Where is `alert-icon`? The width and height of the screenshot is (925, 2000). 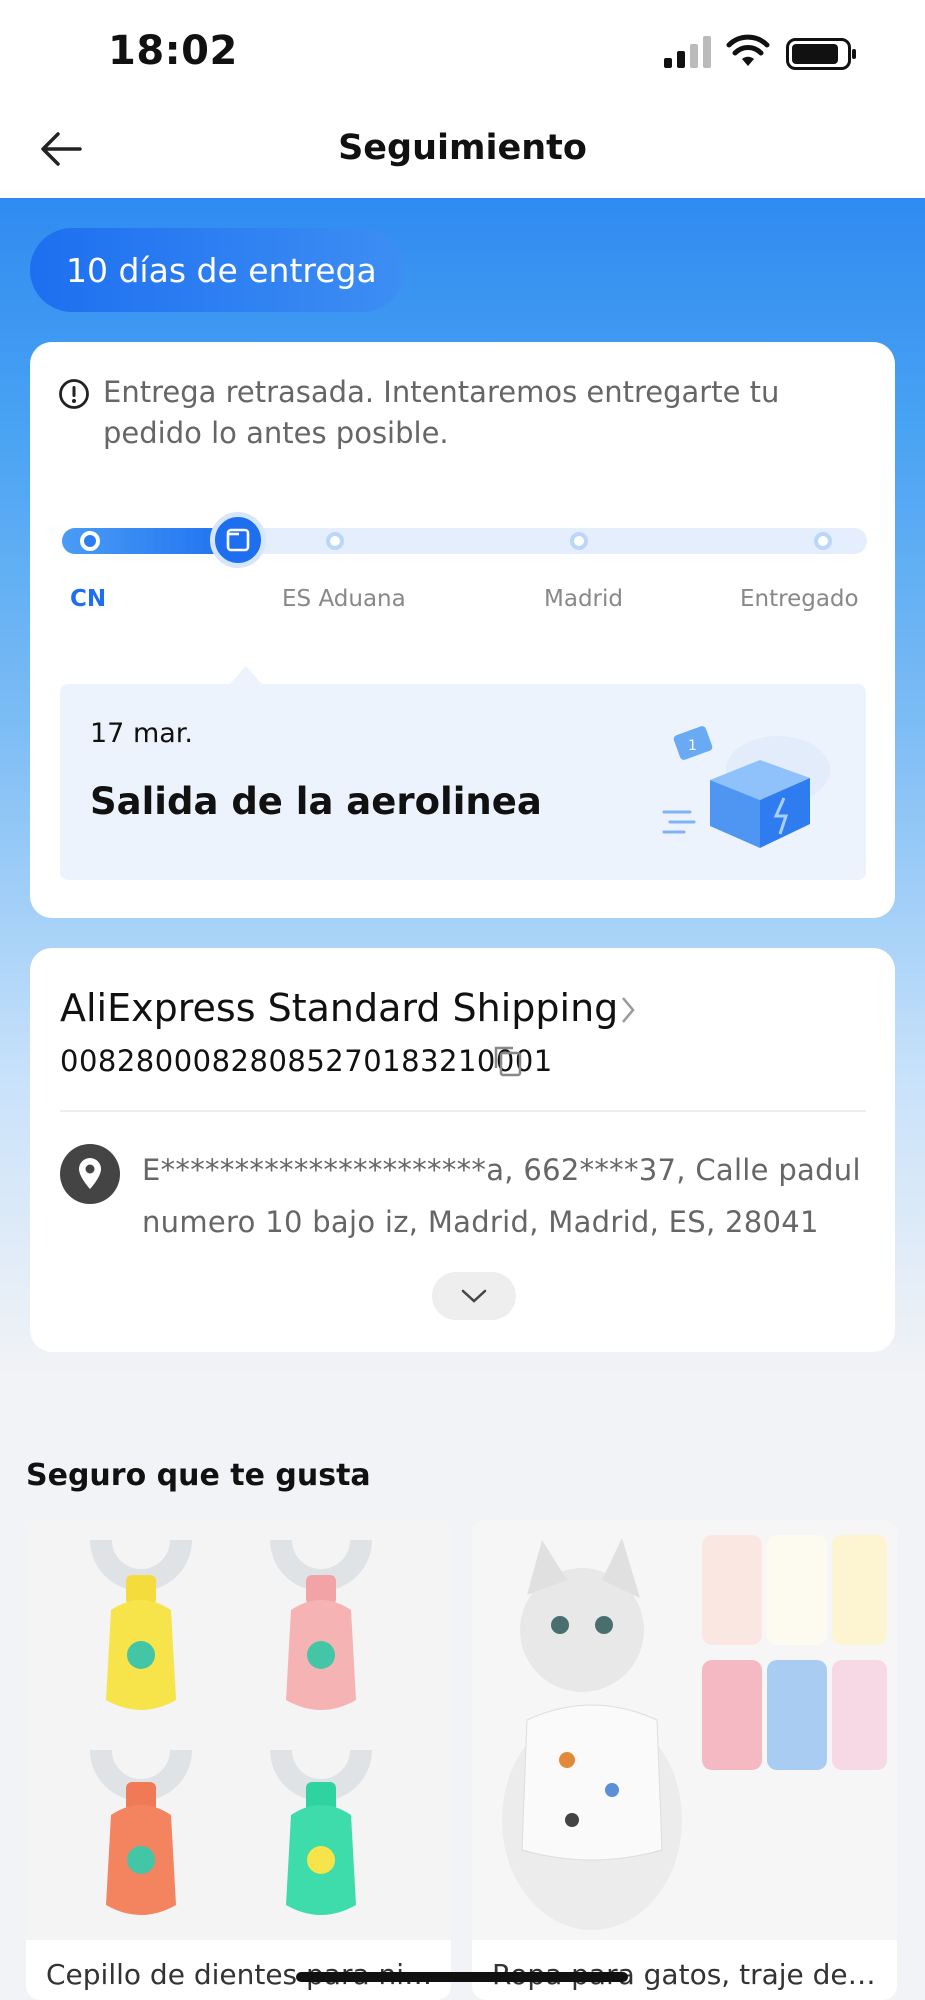
alert-icon is located at coordinates (74, 394).